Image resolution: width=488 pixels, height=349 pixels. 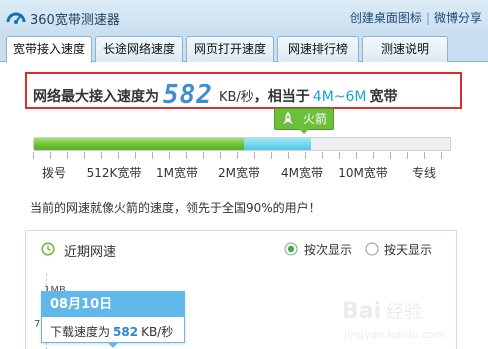 I want to click on radio-label-by-count: 按次显示, so click(x=328, y=249).